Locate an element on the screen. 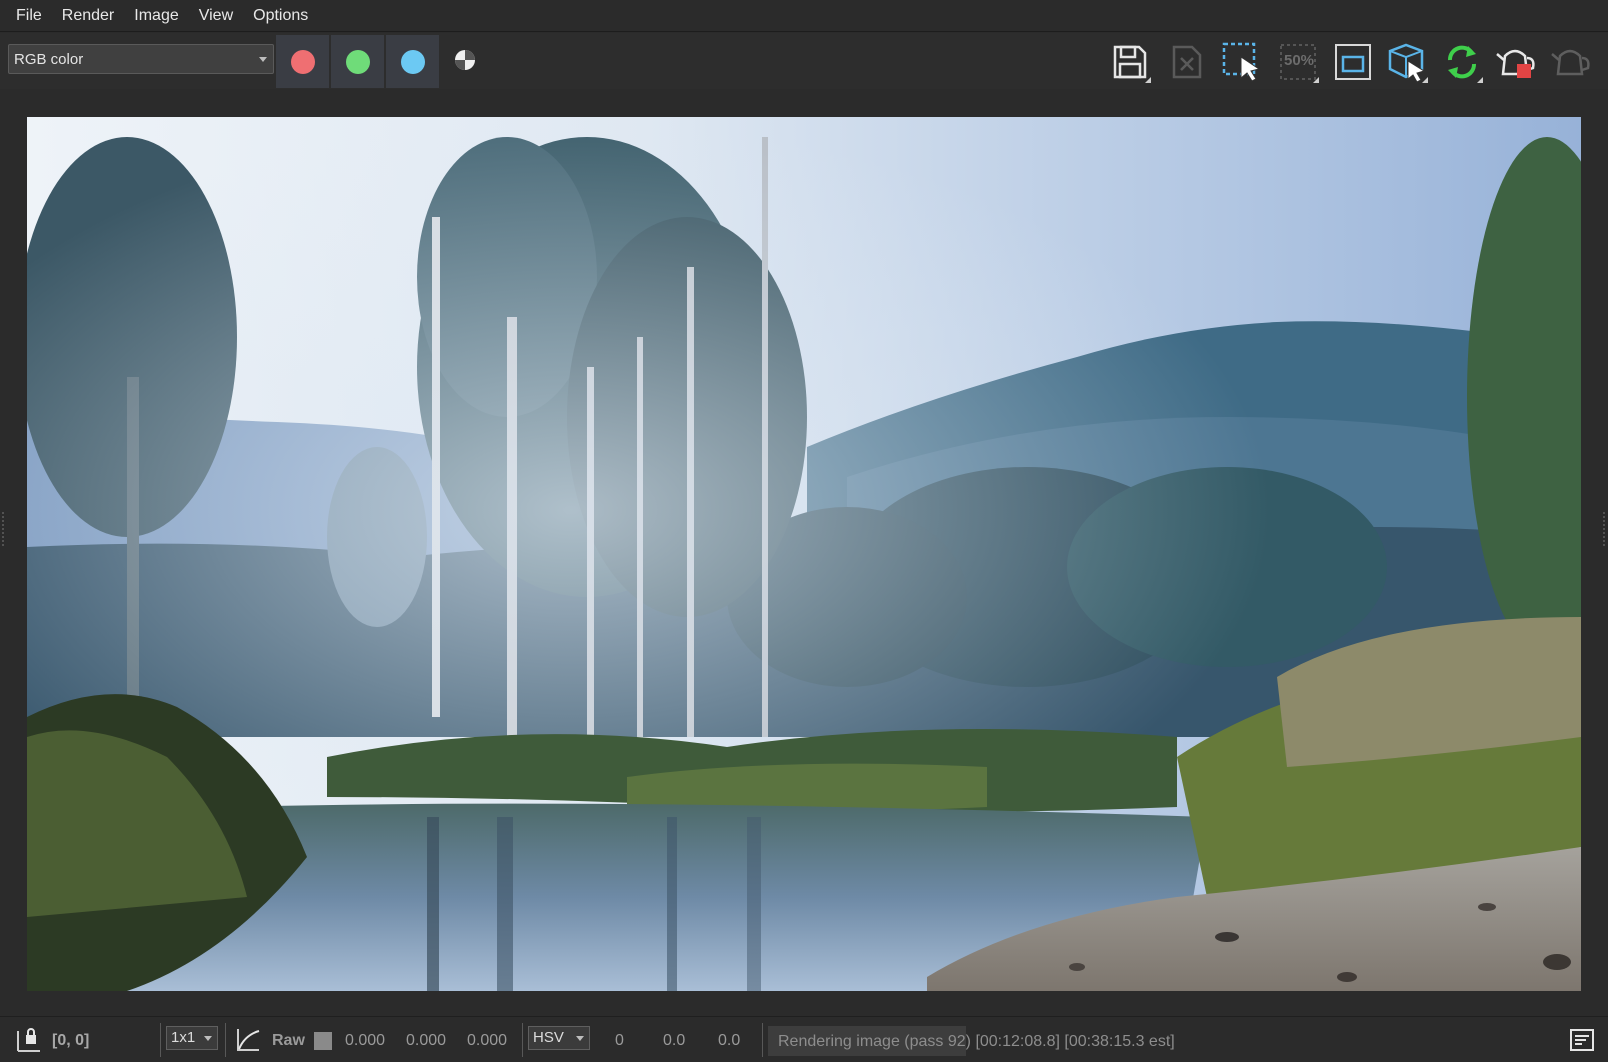 The image size is (1608, 1062). clear-image-button is located at coordinates (1187, 62).